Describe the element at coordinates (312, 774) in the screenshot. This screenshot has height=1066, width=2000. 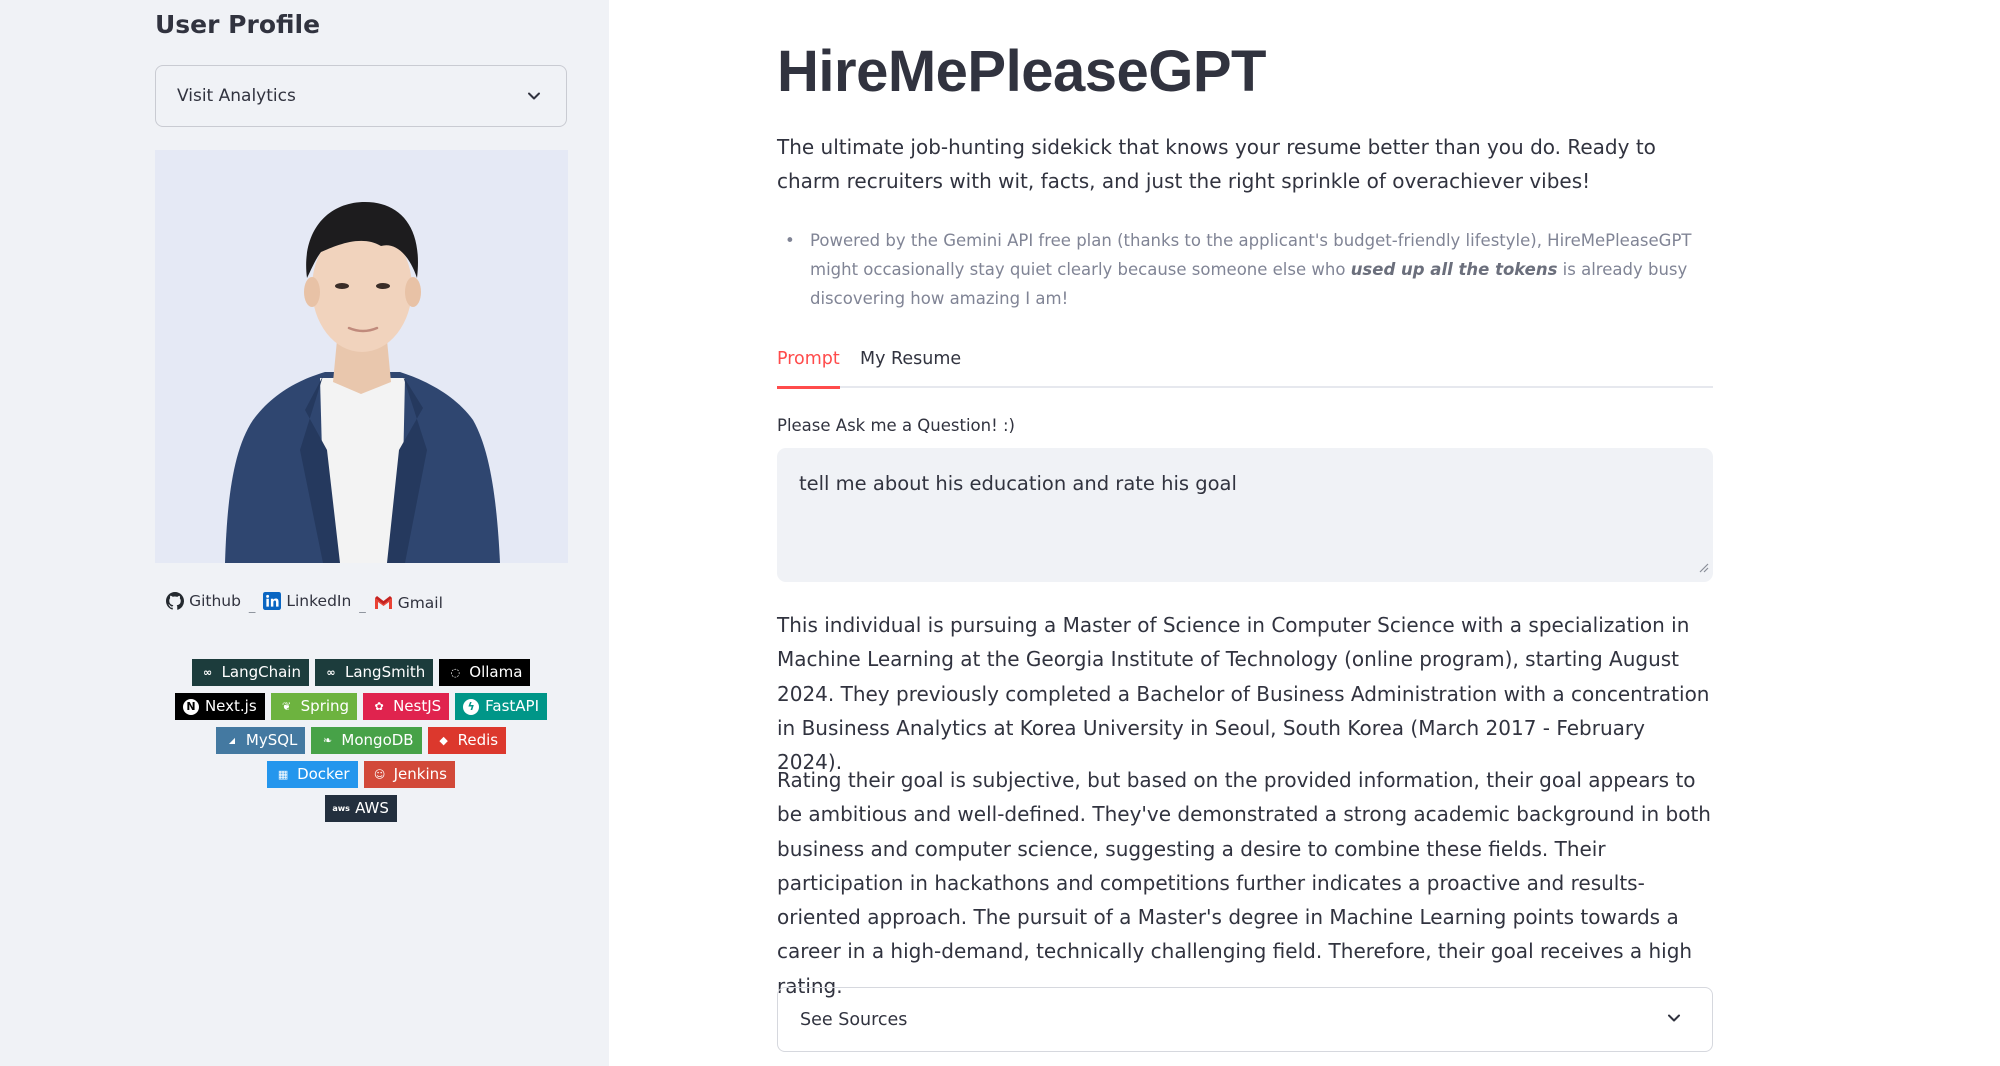
I see `badge-docker: ▦ Docker` at that location.